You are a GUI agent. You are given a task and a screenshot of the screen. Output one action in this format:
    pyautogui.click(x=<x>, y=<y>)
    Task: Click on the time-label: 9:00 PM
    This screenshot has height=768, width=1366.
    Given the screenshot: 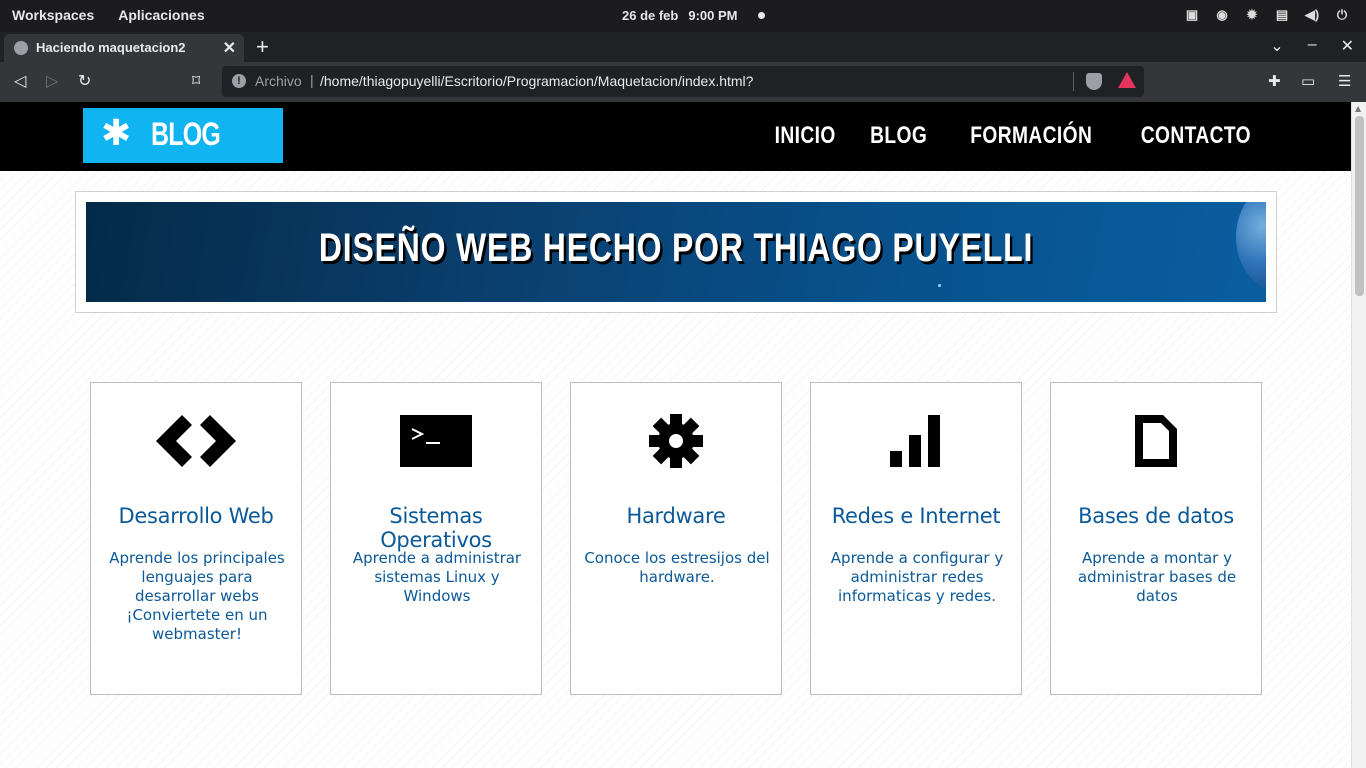 What is the action you would take?
    pyautogui.click(x=713, y=15)
    